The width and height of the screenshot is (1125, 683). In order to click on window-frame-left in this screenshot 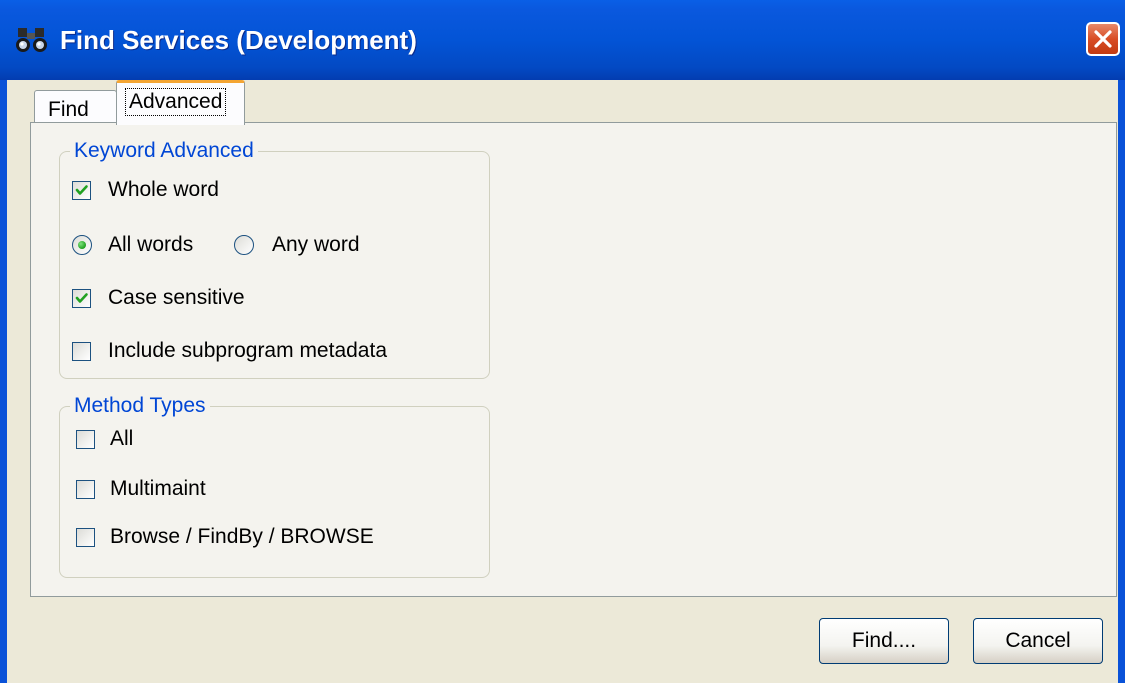, I will do `click(3, 381)`.